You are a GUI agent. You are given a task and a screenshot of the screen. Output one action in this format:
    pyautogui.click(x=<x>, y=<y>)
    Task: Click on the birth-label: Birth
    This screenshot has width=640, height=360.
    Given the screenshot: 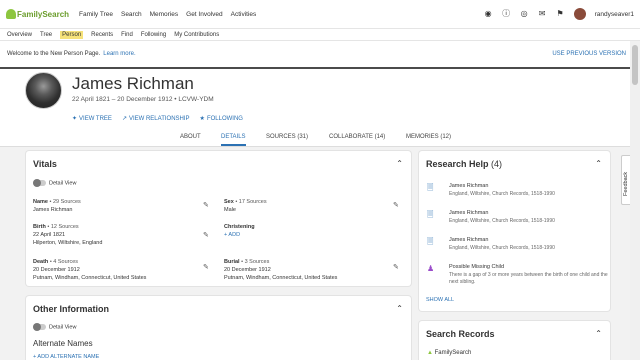 What is the action you would take?
    pyautogui.click(x=39, y=227)
    